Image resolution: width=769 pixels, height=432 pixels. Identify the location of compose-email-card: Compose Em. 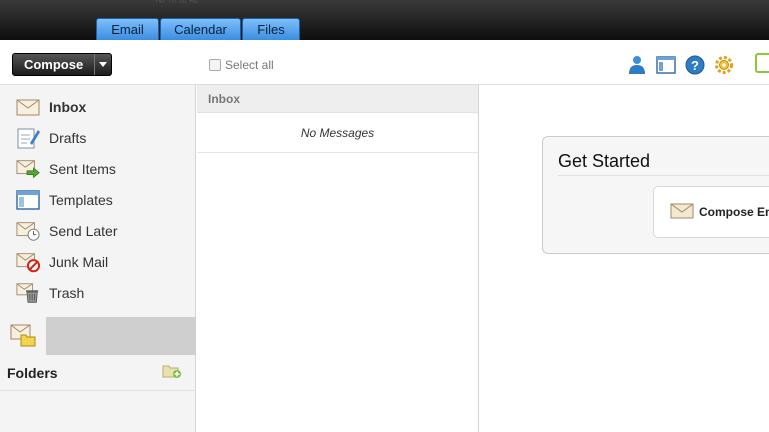
(711, 212).